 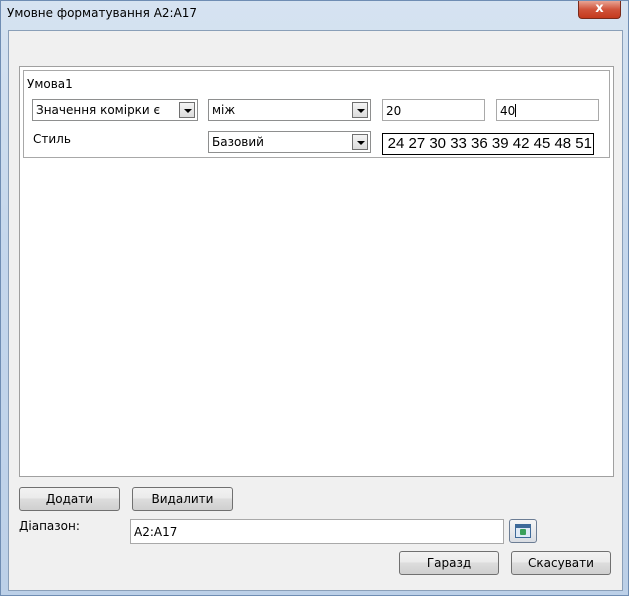 I want to click on range-input: A2:A17, so click(x=317, y=531).